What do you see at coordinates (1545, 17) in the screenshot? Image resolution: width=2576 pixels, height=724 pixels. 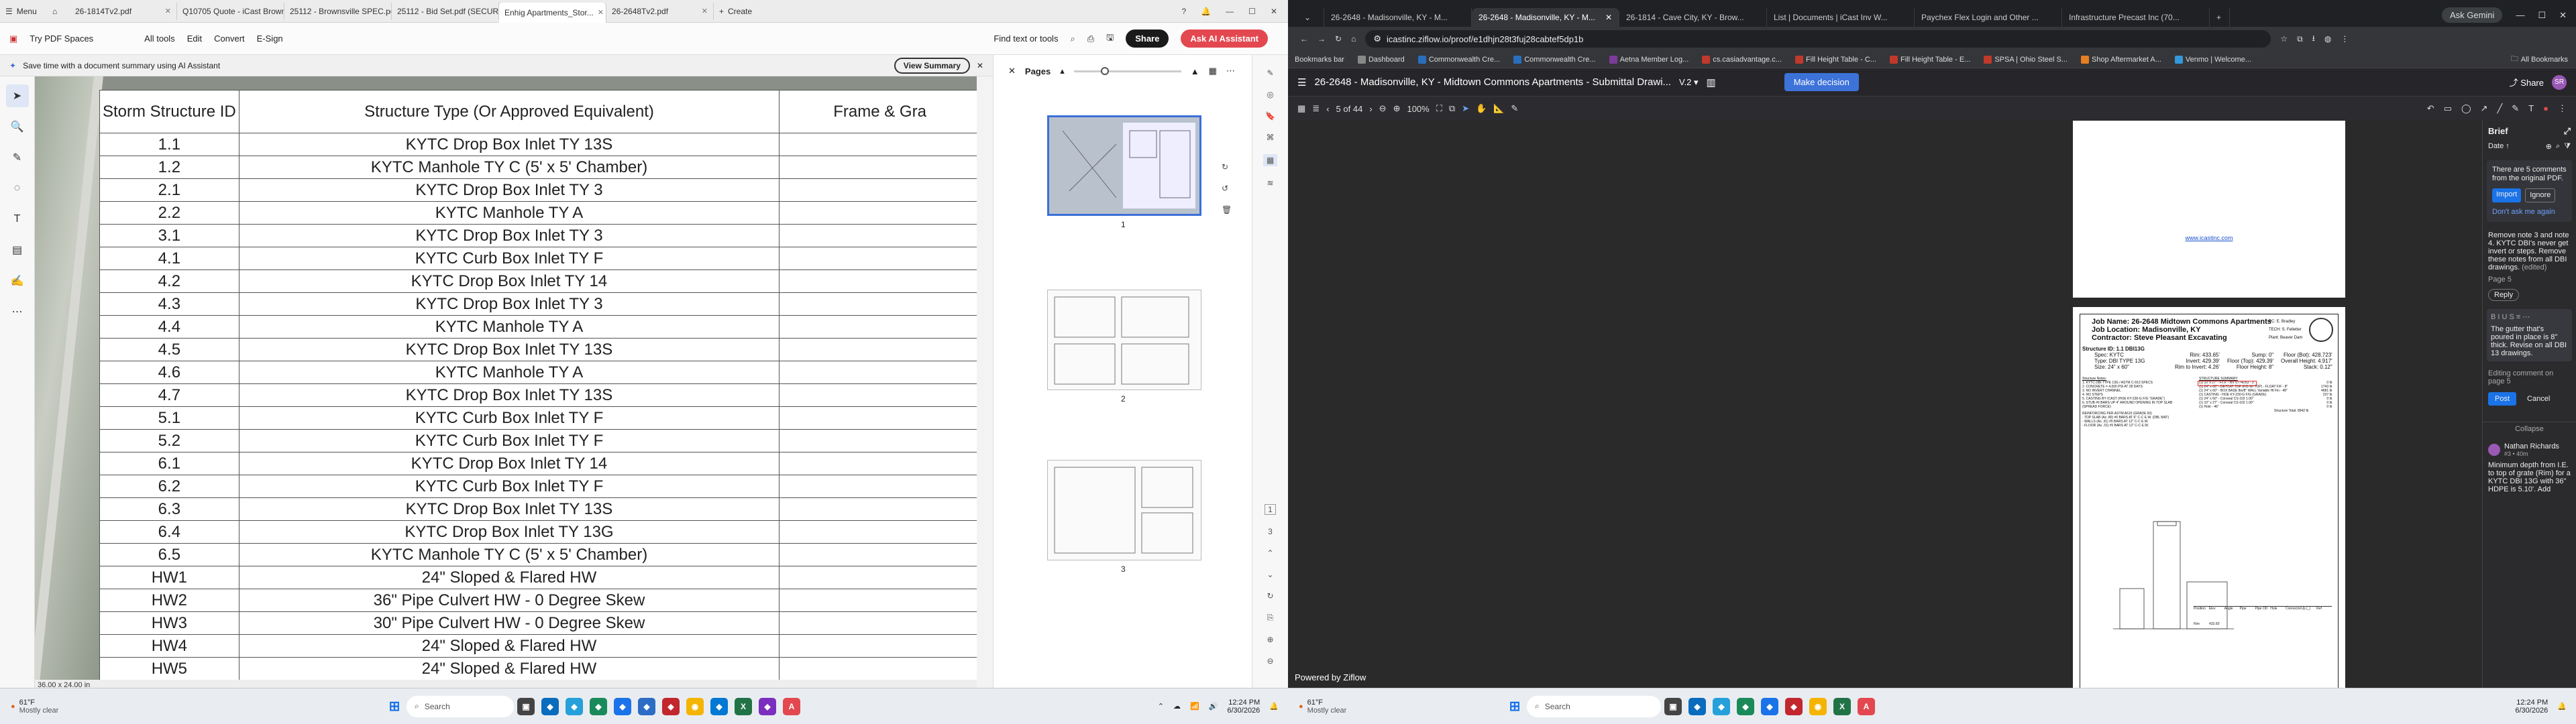 I see `browser-tab-active: 26-2648 - Madisonville, KY - M... ✕` at bounding box center [1545, 17].